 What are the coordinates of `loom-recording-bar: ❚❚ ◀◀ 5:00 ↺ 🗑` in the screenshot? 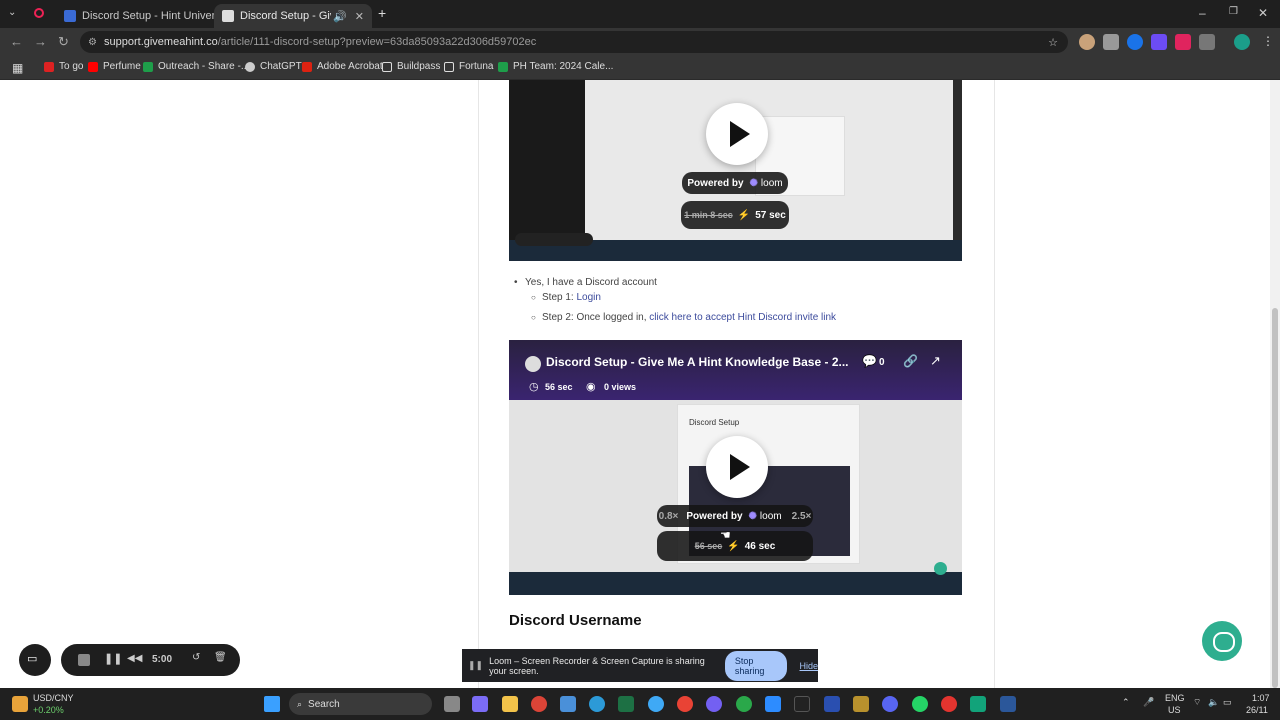 It's located at (150, 660).